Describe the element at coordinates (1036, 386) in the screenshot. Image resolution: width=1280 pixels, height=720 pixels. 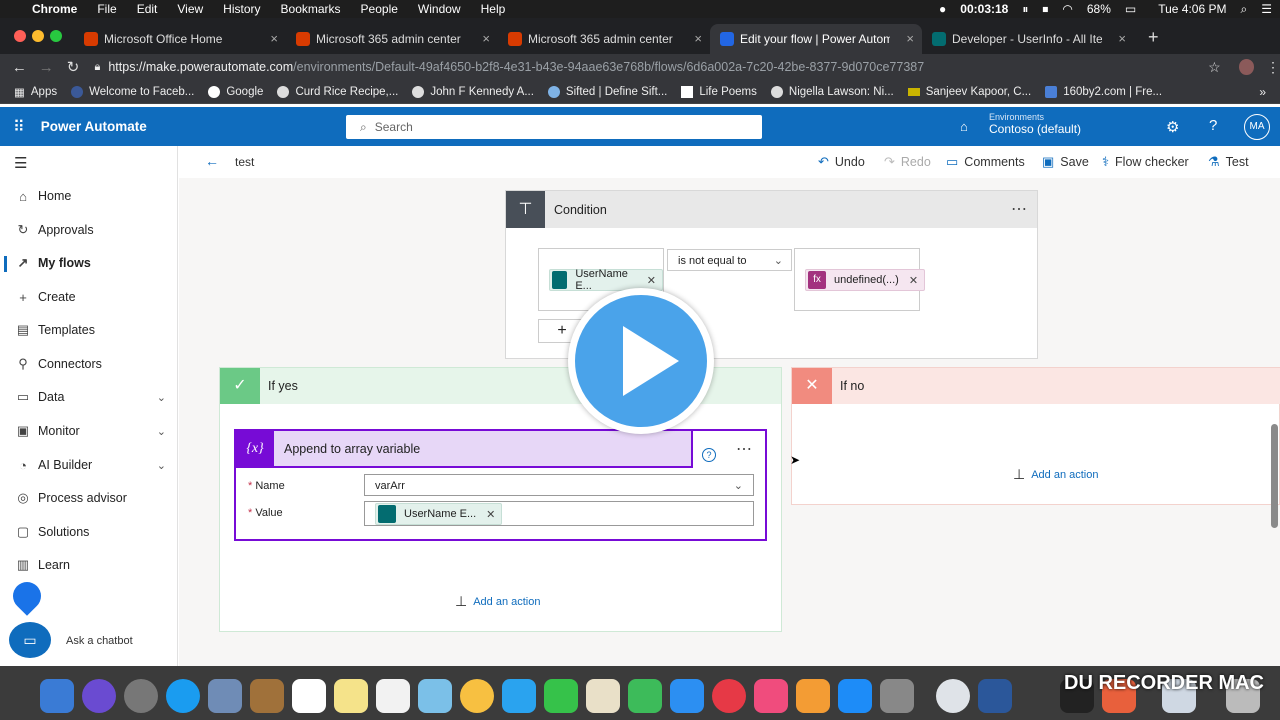
I see `if-no-header: ✕ If no` at that location.